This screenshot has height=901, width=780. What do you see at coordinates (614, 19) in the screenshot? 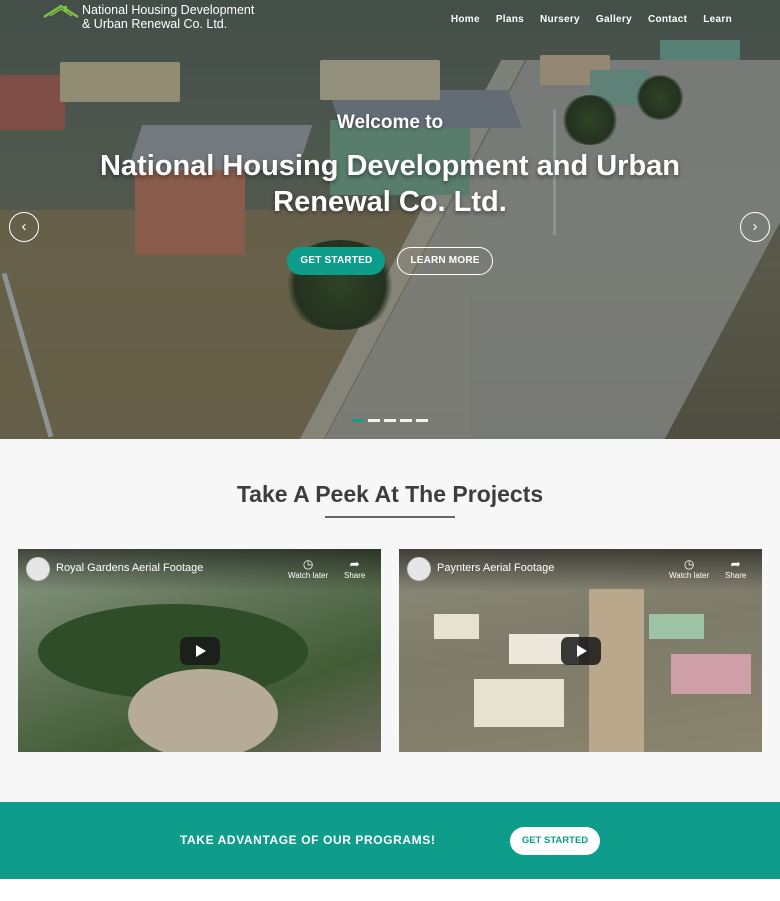
I see `nav-item-gallery: Gallery` at bounding box center [614, 19].